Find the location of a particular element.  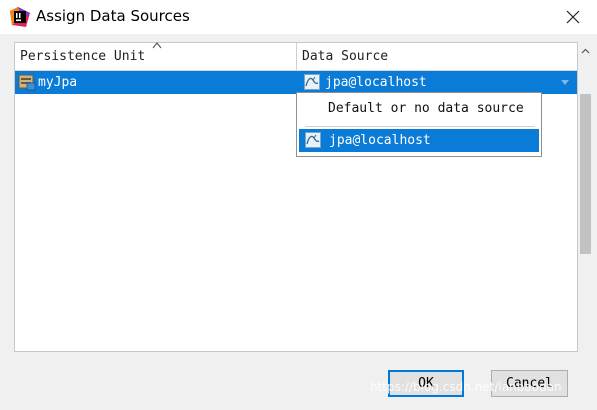

vertical-scrollbar is located at coordinates (585, 197).